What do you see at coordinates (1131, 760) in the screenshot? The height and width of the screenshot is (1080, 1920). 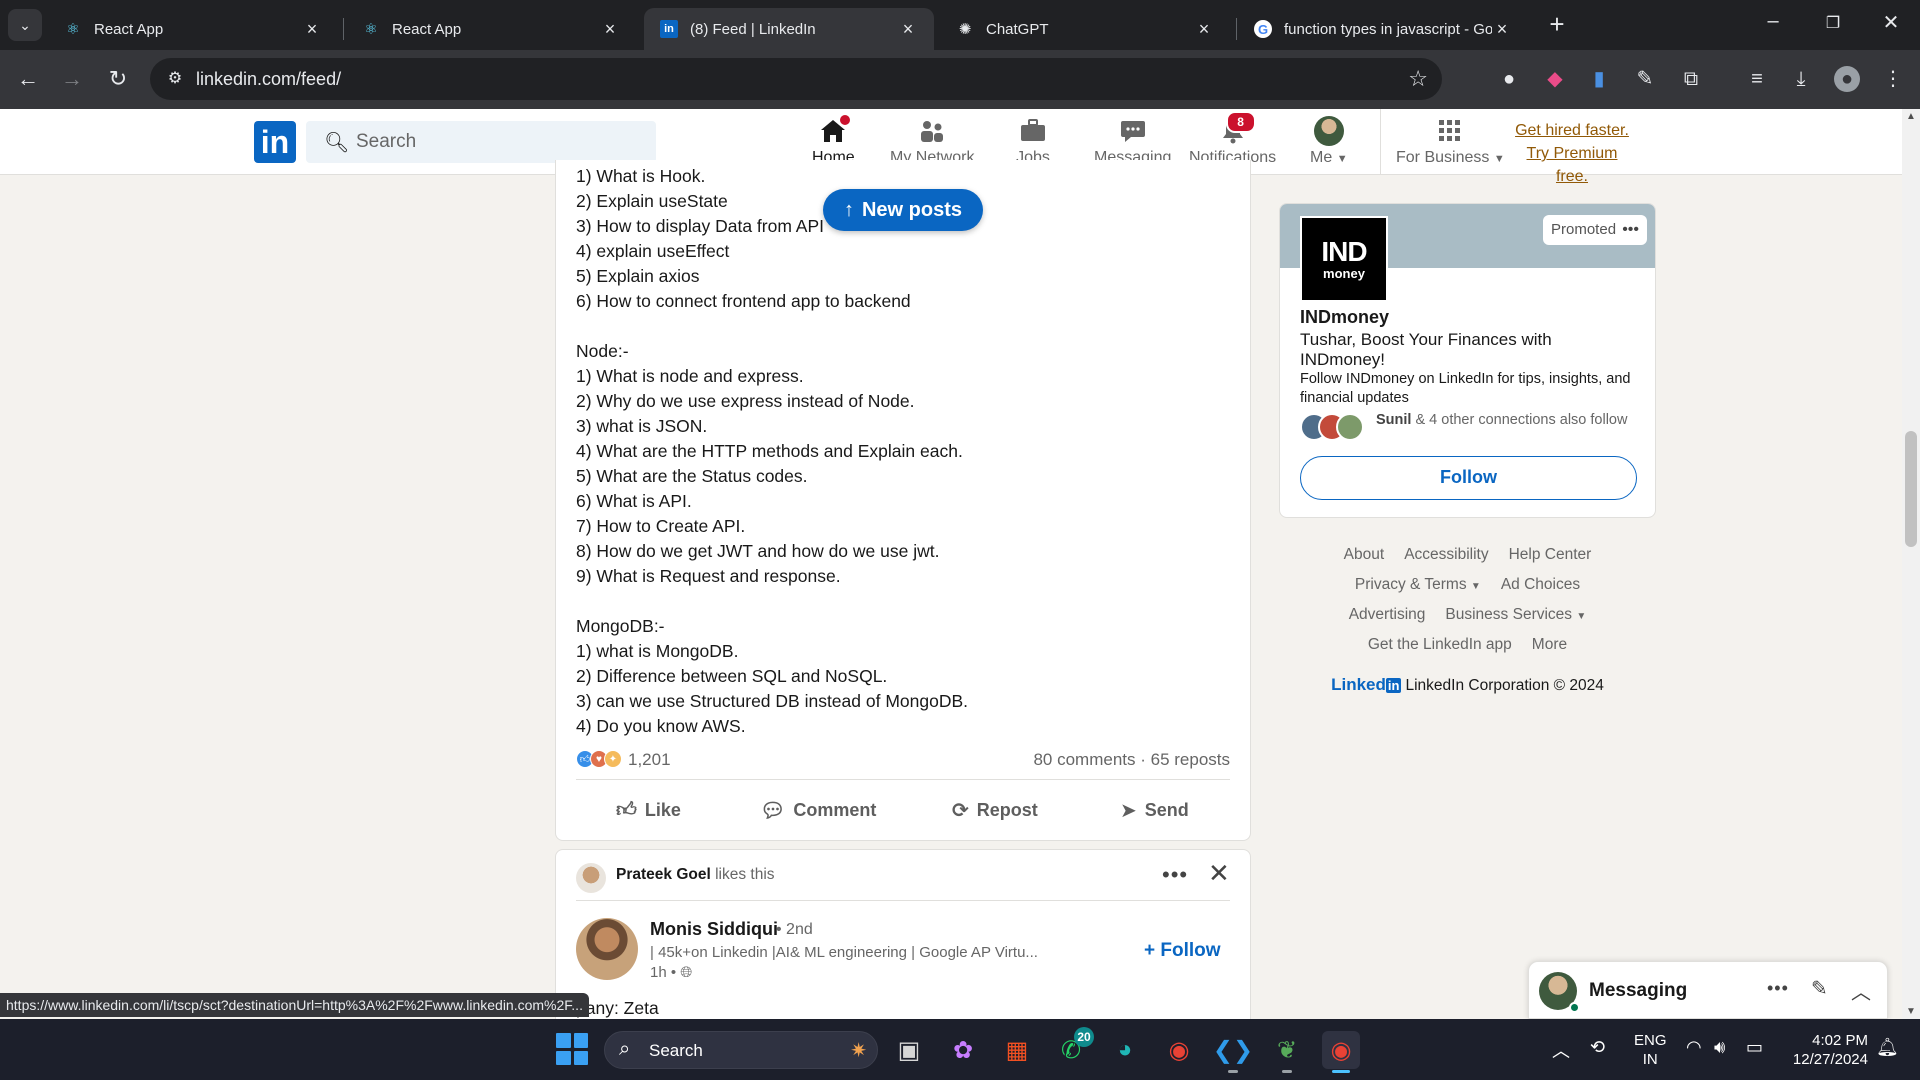 I see `comments-reposts-count: 80 comments · 65 reposts` at bounding box center [1131, 760].